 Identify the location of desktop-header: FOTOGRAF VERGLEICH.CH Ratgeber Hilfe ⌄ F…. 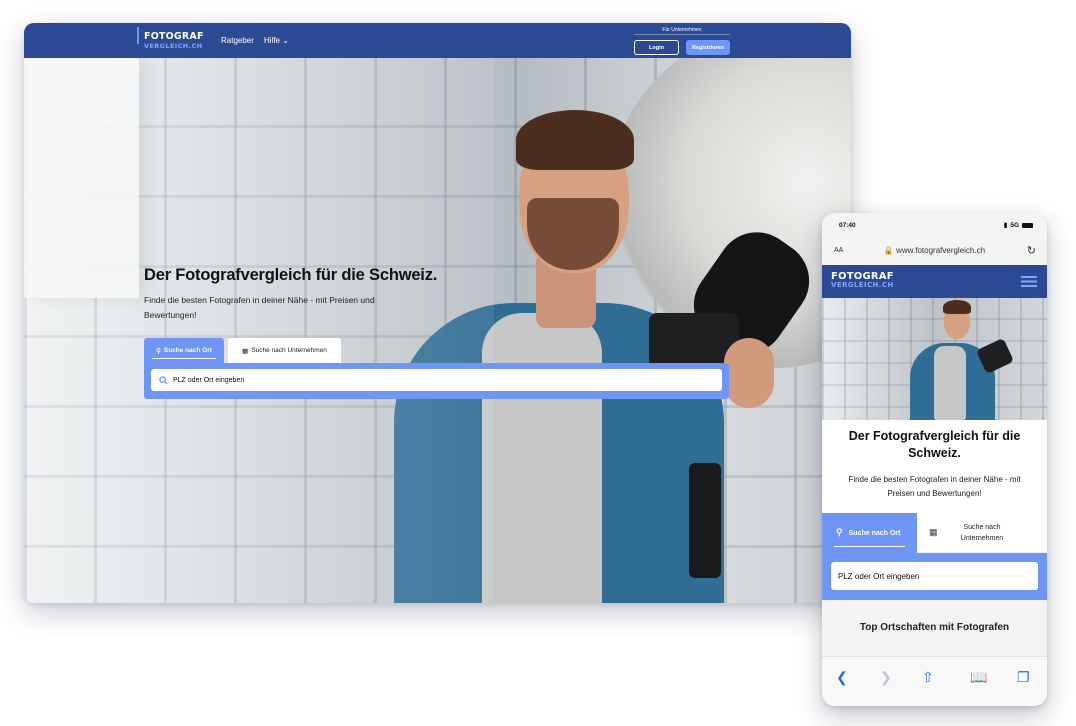
(437, 40).